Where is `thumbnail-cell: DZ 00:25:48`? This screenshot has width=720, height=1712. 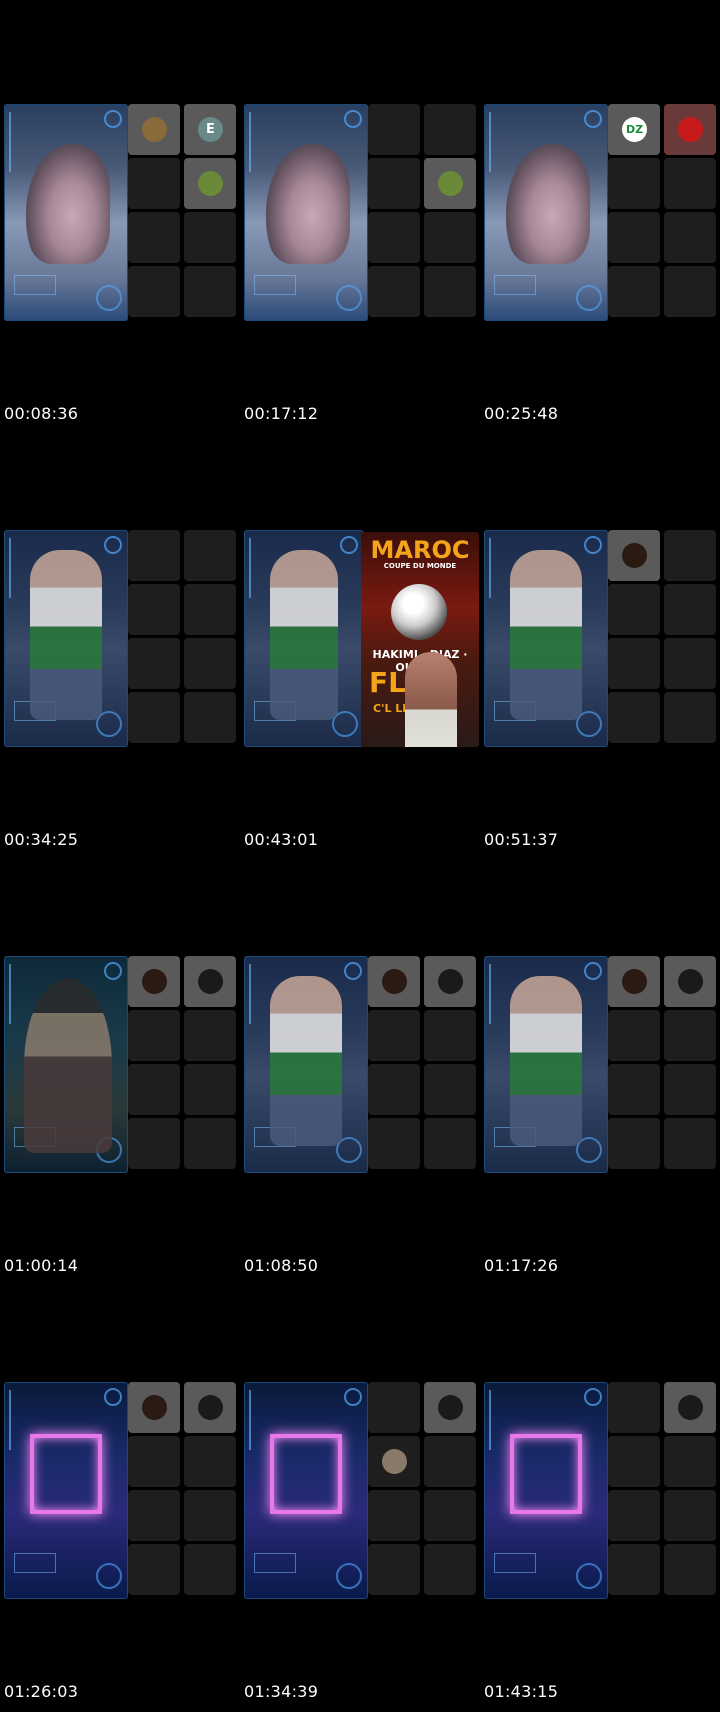 thumbnail-cell: DZ 00:25:48 is located at coordinates (600, 269).